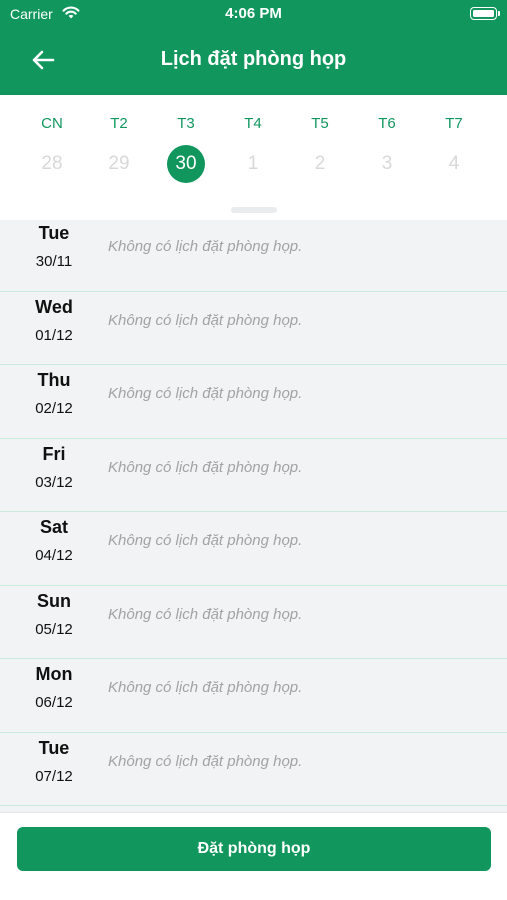 This screenshot has height=900, width=507. I want to click on agenda-row: Fri 03/12 Không có lịch đặt phòng họp., so click(253, 475).